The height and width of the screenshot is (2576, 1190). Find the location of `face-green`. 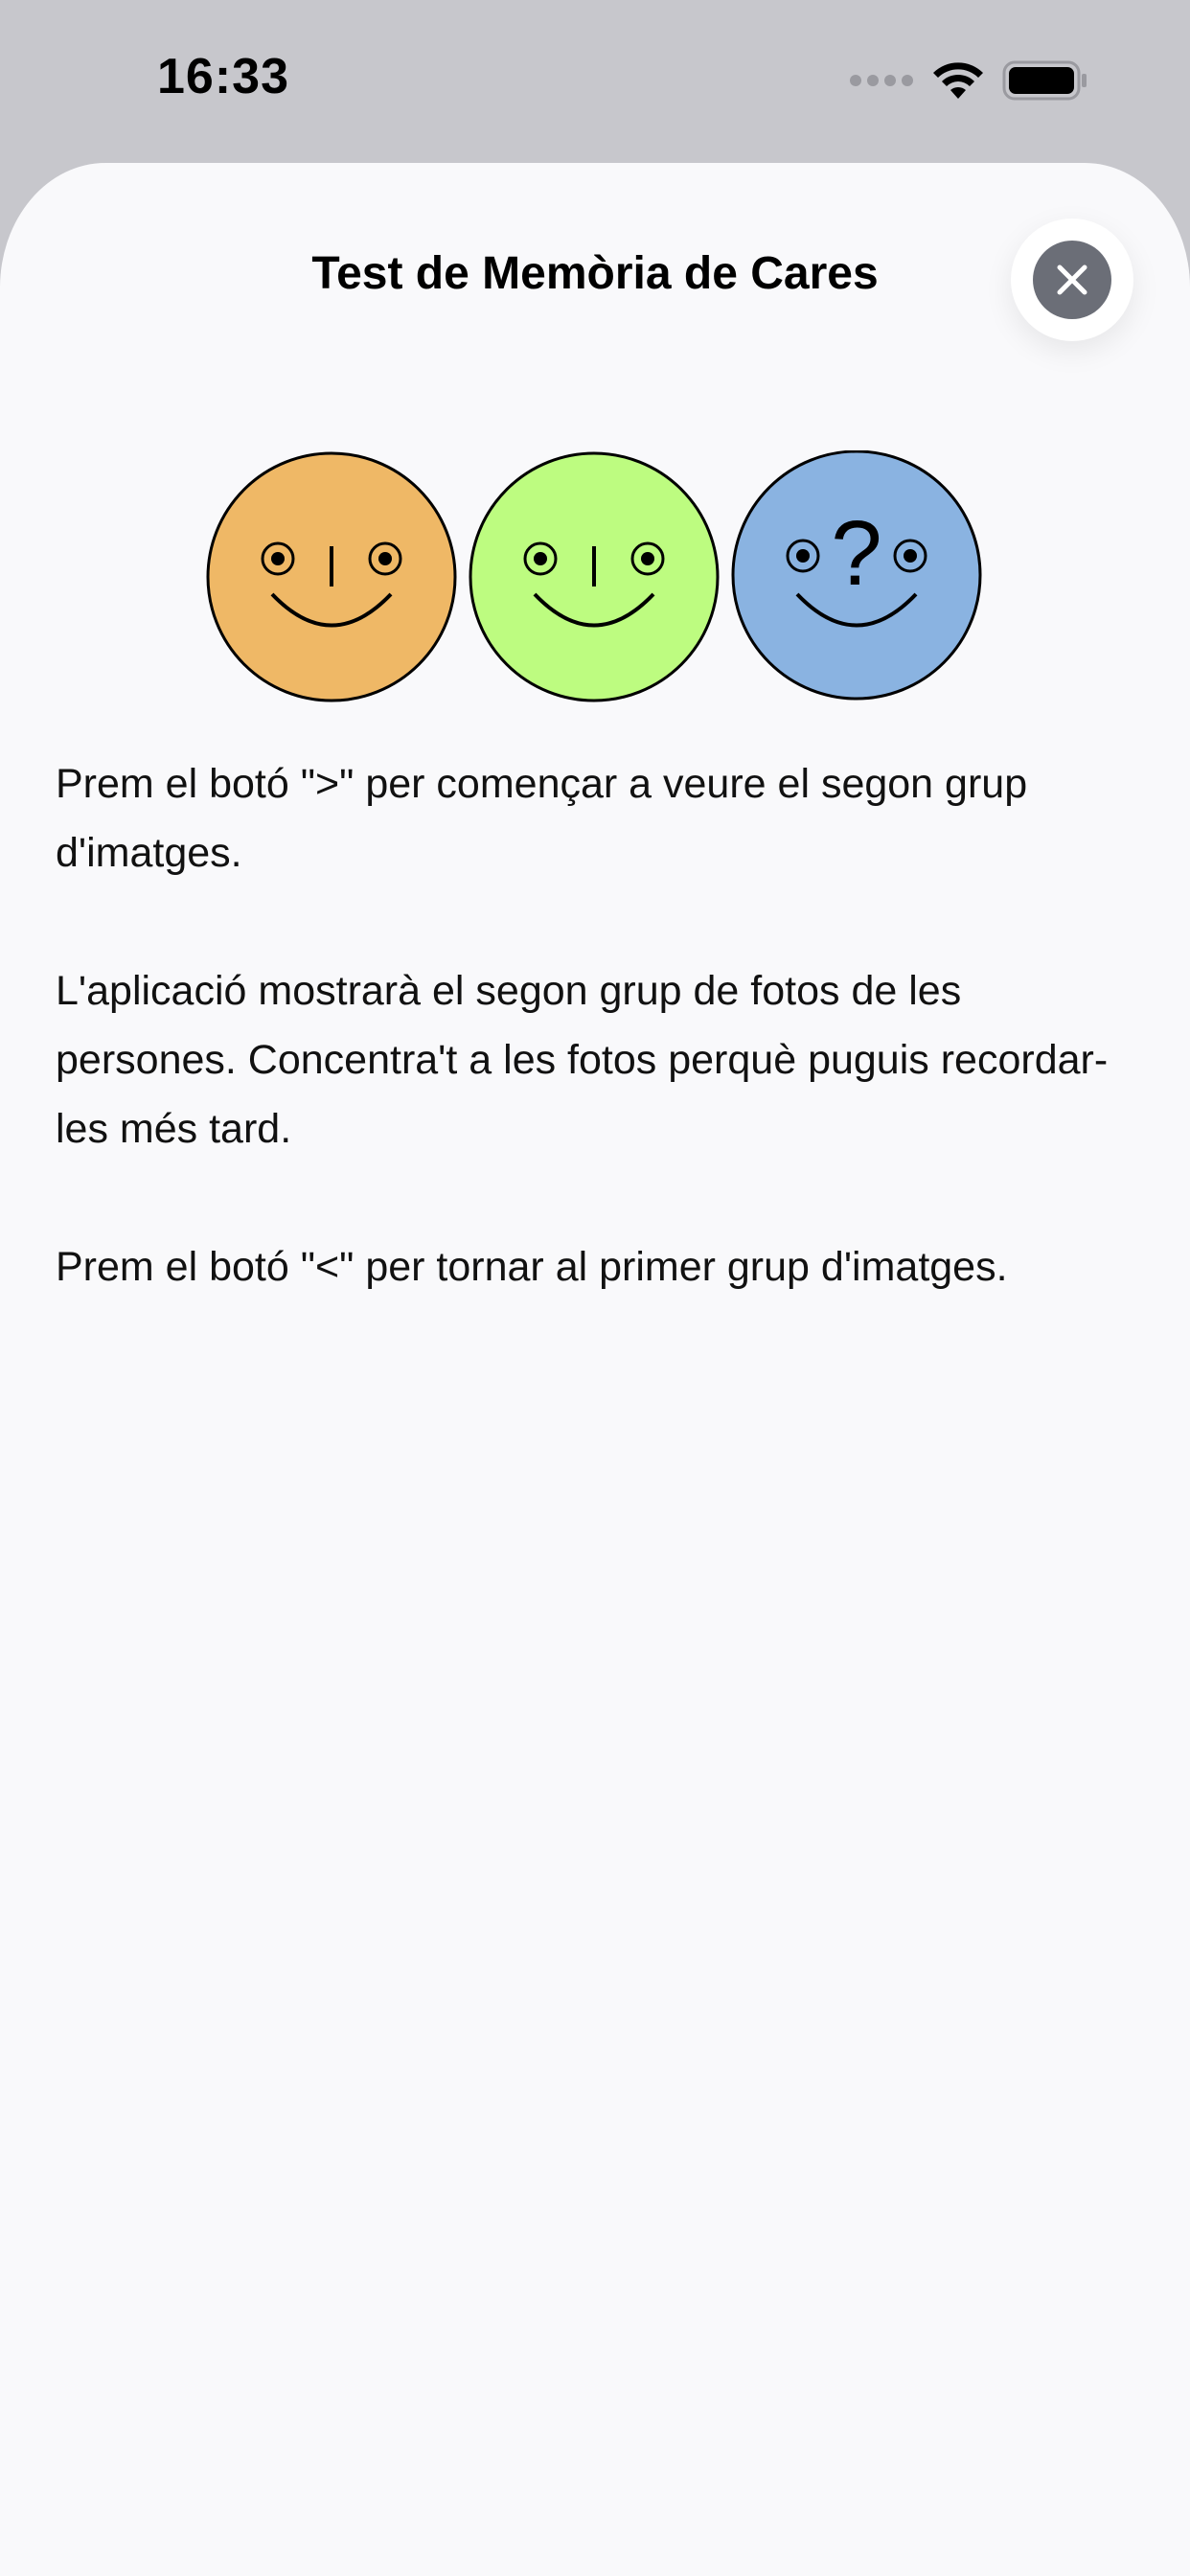

face-green is located at coordinates (594, 576).